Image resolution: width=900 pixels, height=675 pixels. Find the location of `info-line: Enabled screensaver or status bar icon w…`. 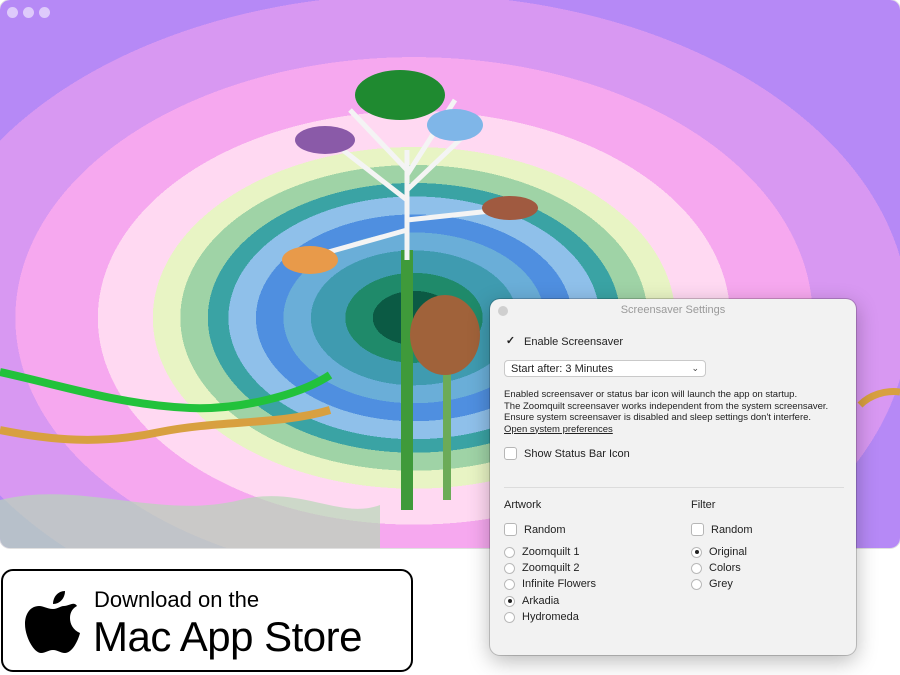

info-line: Enabled screensaver or status bar icon w… is located at coordinates (651, 394).